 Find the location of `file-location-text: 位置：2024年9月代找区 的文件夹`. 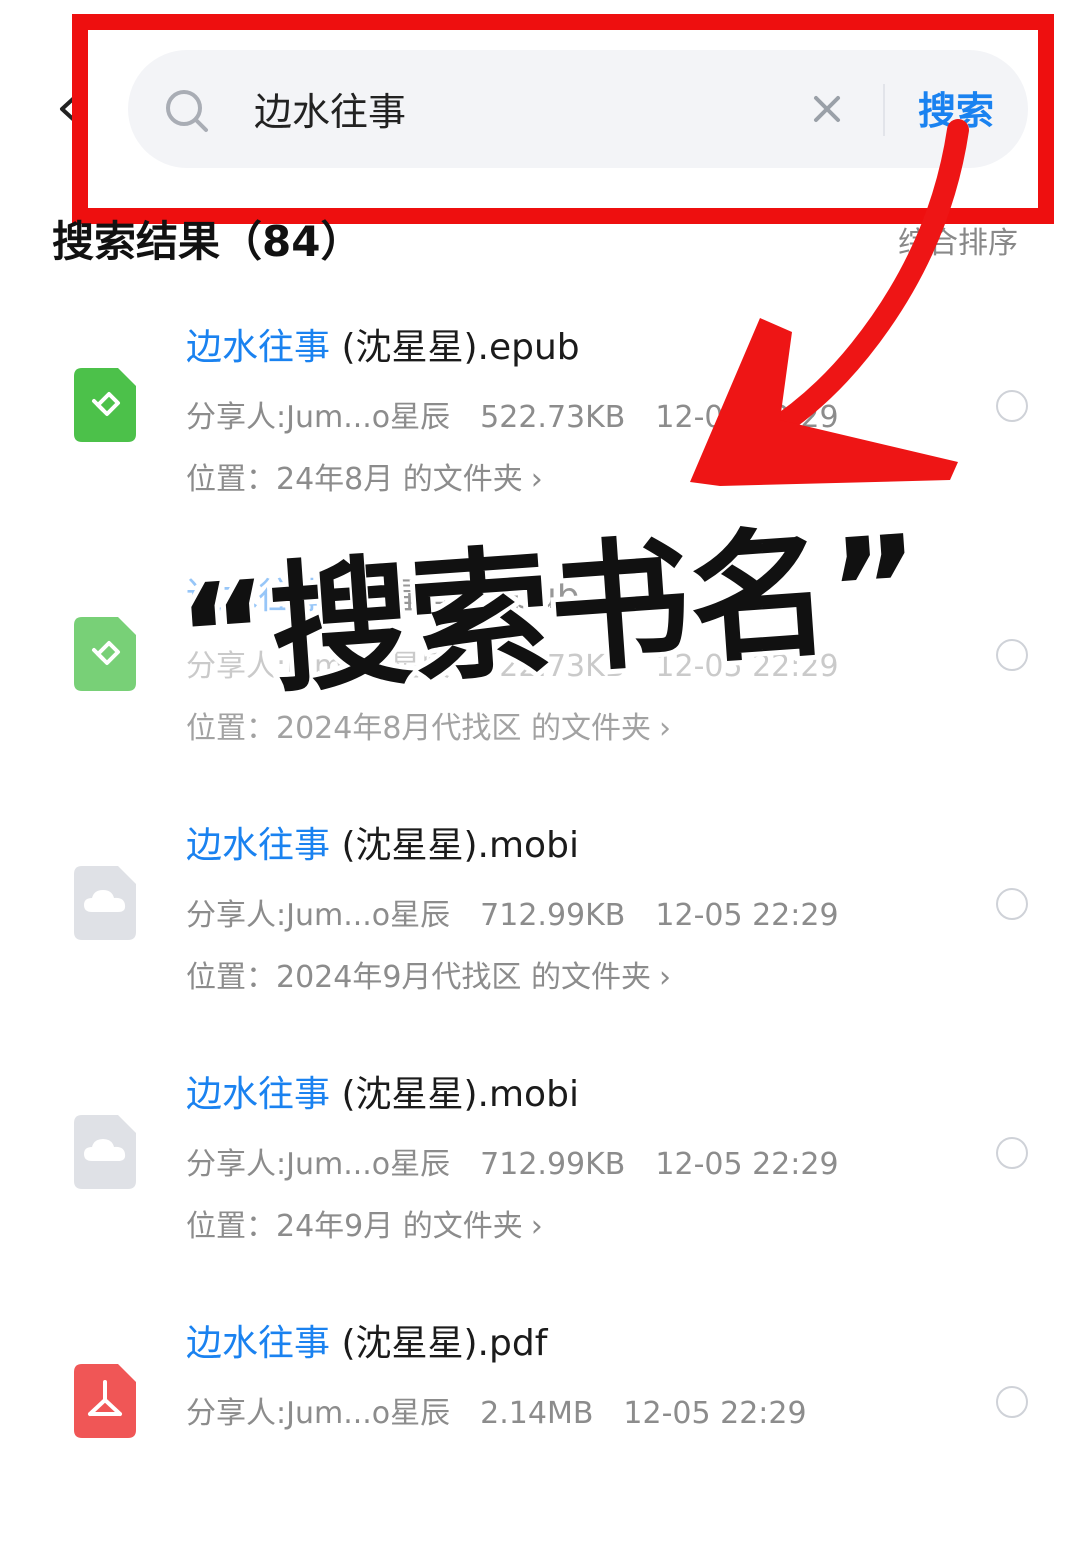

file-location-text: 位置：2024年9月代找区 的文件夹 is located at coordinates (418, 977).